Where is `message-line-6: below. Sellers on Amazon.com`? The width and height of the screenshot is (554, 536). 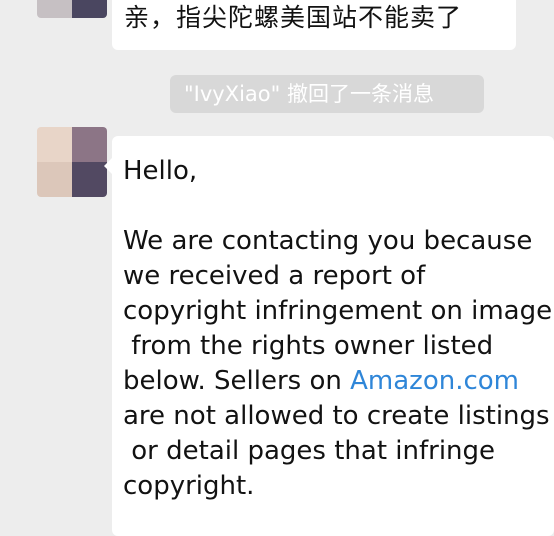
message-line-6: below. Sellers on Amazon.com is located at coordinates (333, 381).